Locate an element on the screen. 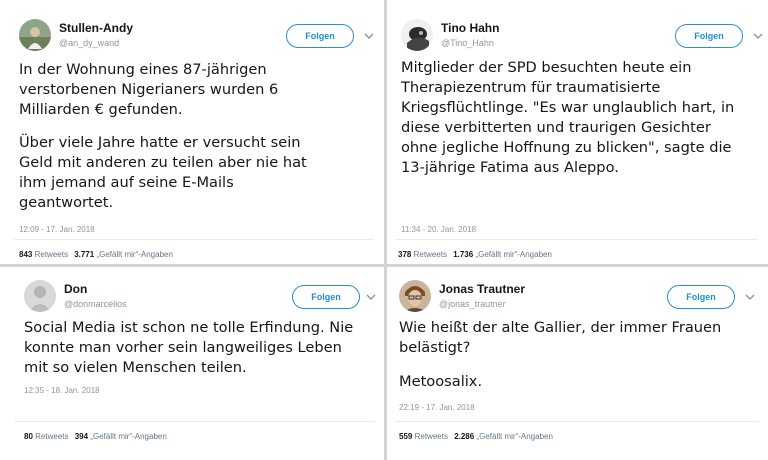 The image size is (768, 460). text-line: In der Wohnung eines 87-jährigen is located at coordinates (143, 69).